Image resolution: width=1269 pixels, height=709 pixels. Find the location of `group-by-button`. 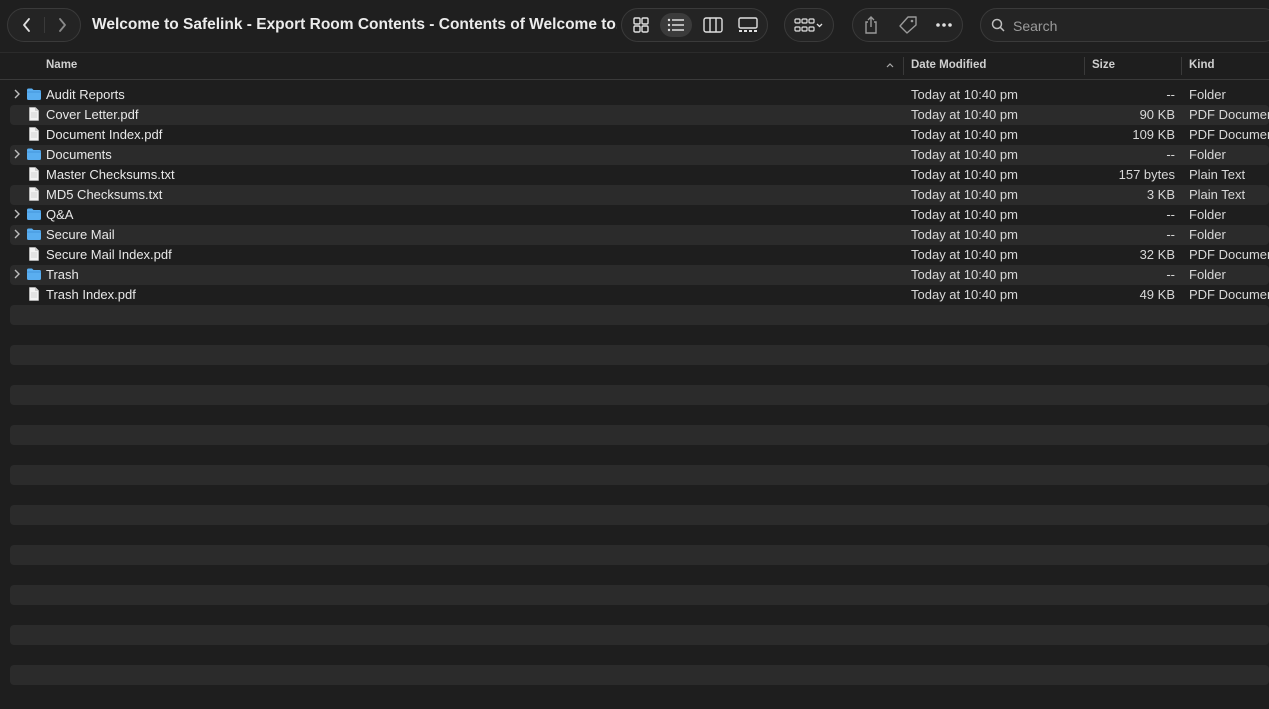

group-by-button is located at coordinates (809, 25).